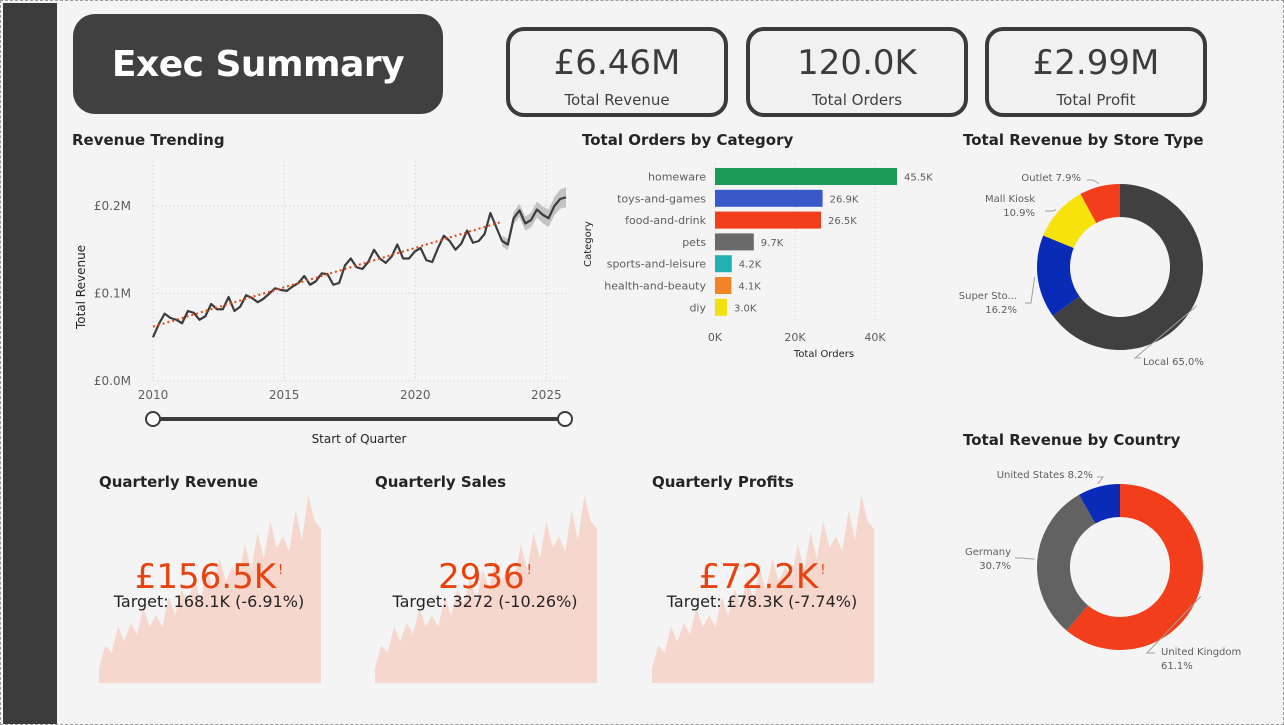  I want to click on quarterly-sales-value: 2936!, so click(485, 577).